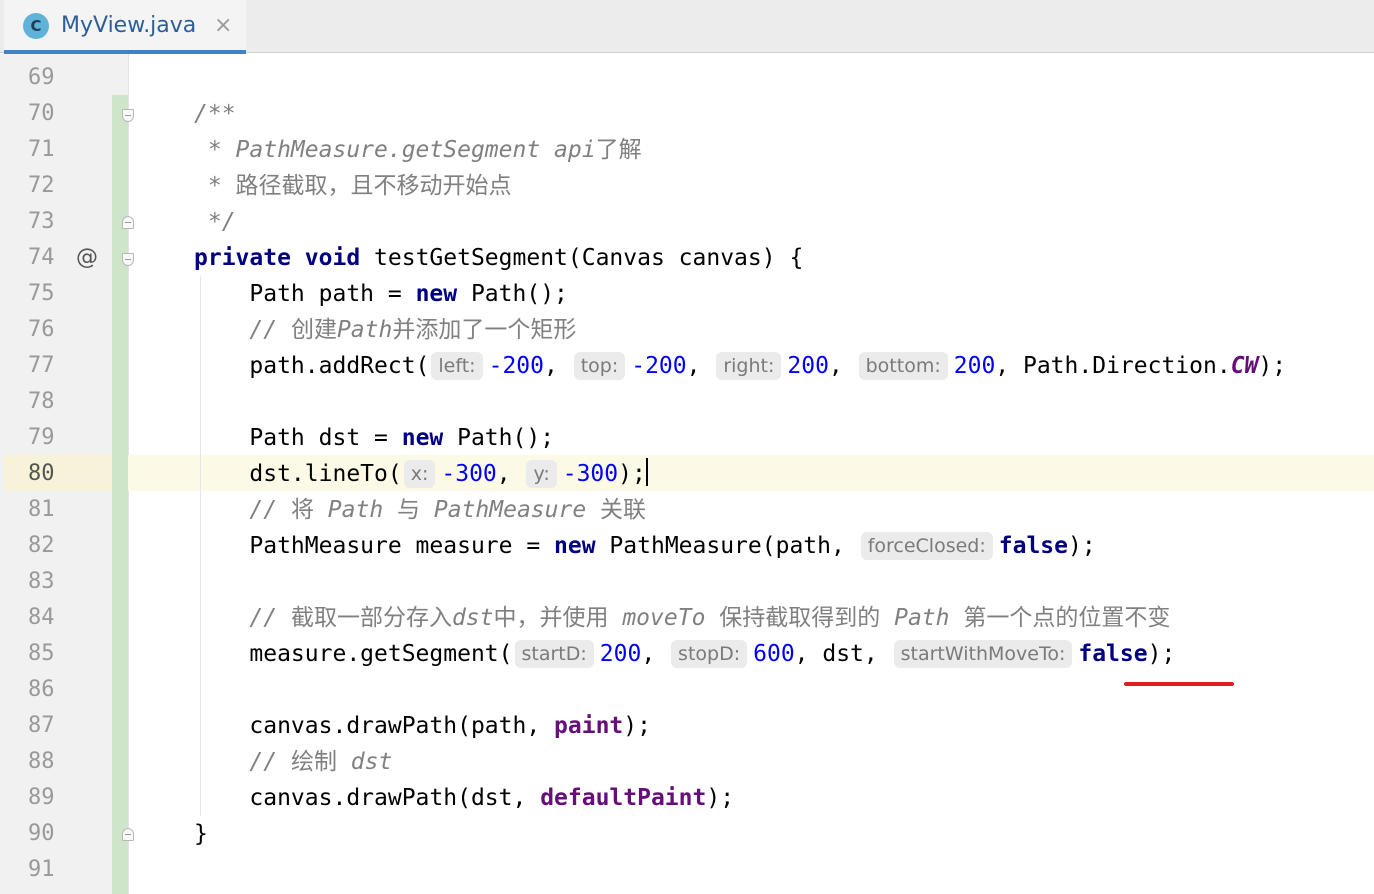 The height and width of the screenshot is (894, 1374). What do you see at coordinates (551, 618) in the screenshot?
I see `comment: 中，并使用` at bounding box center [551, 618].